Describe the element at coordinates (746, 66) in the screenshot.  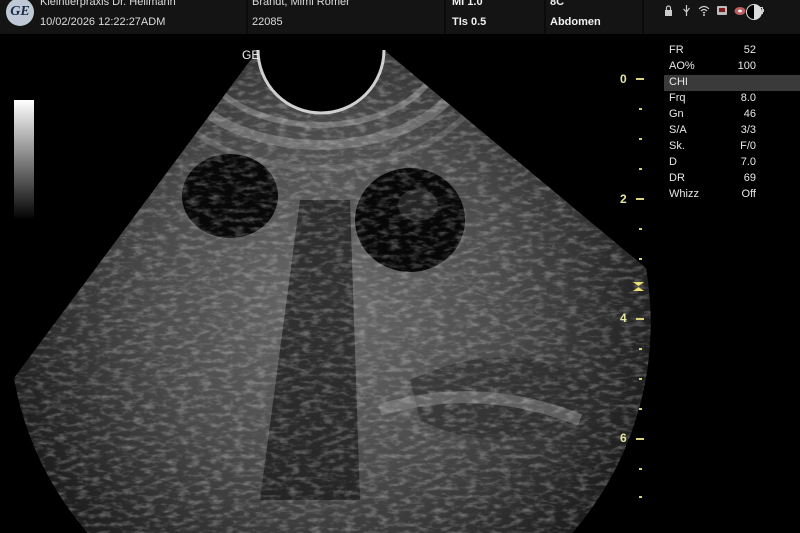
I see `param-value: 100` at that location.